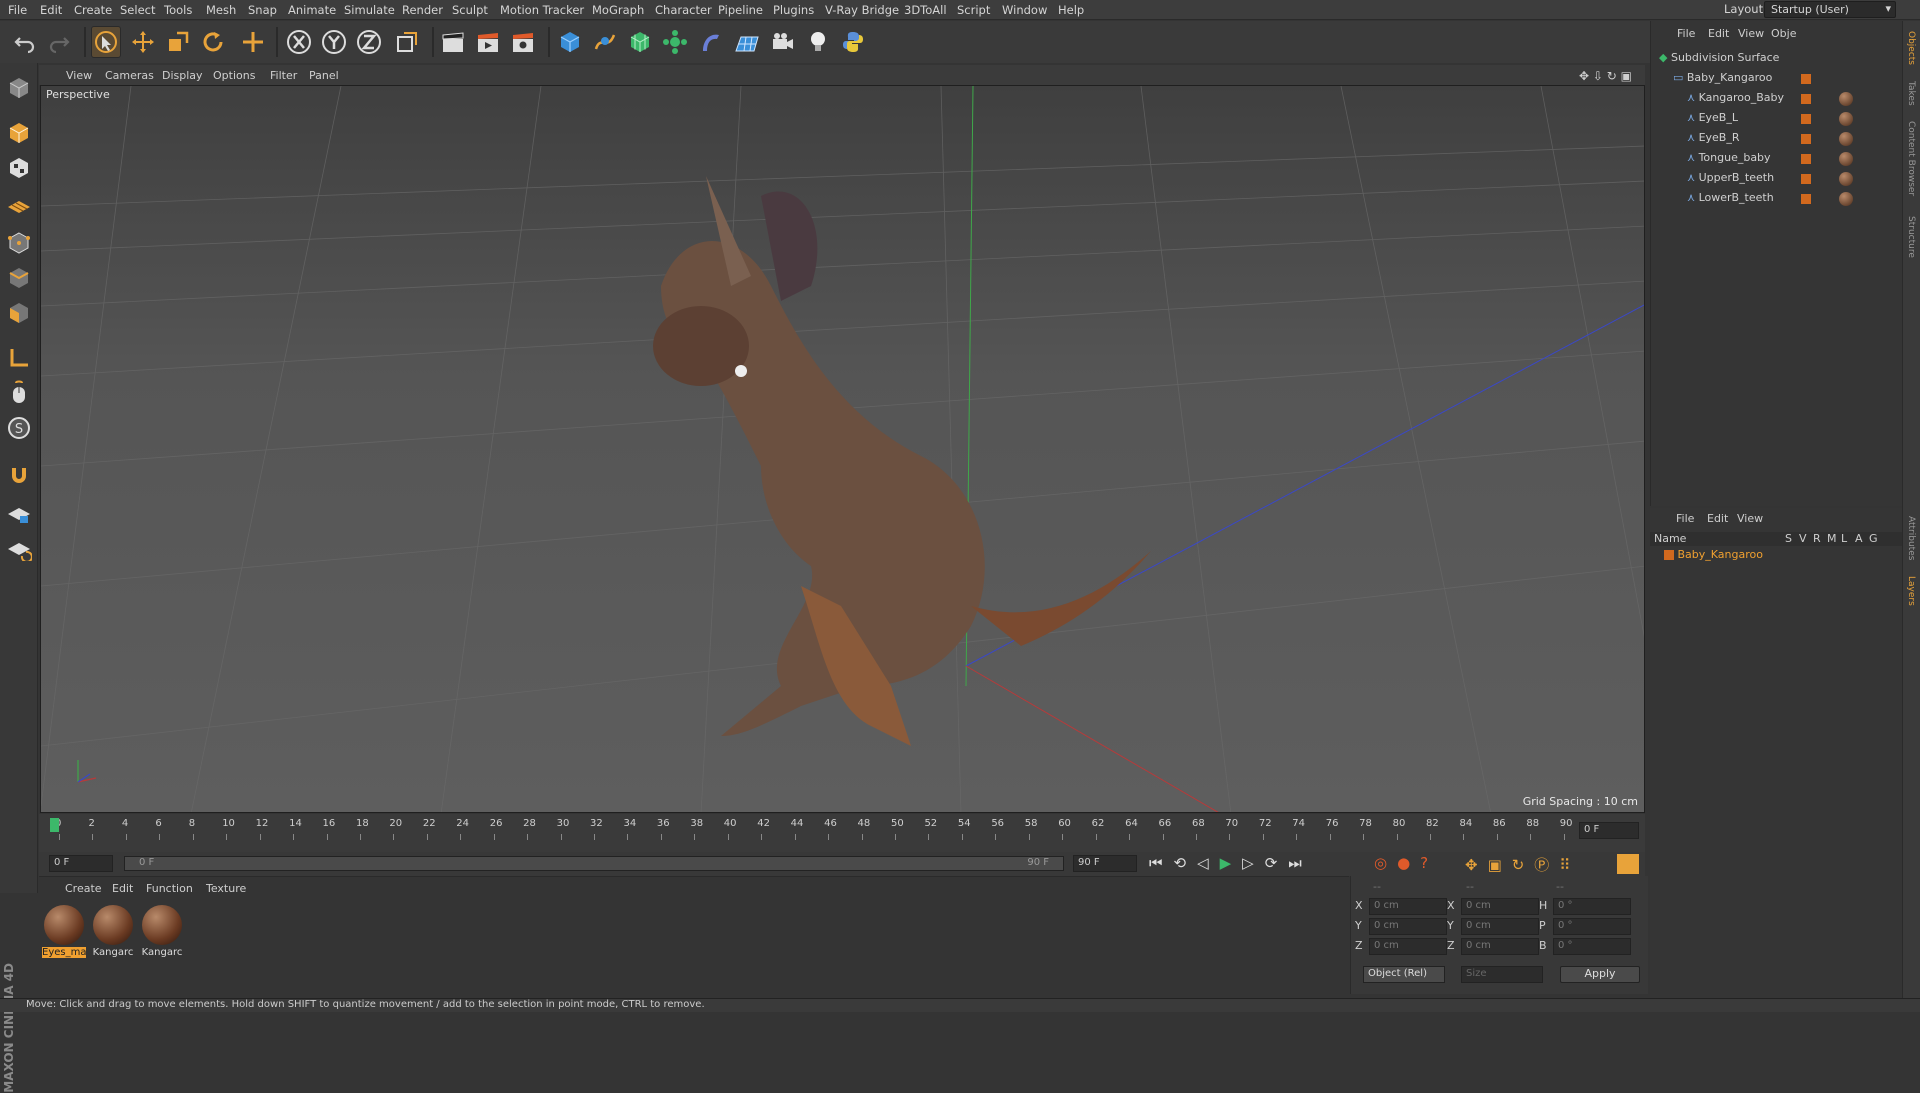  I want to click on recent-tool-button, so click(253, 42).